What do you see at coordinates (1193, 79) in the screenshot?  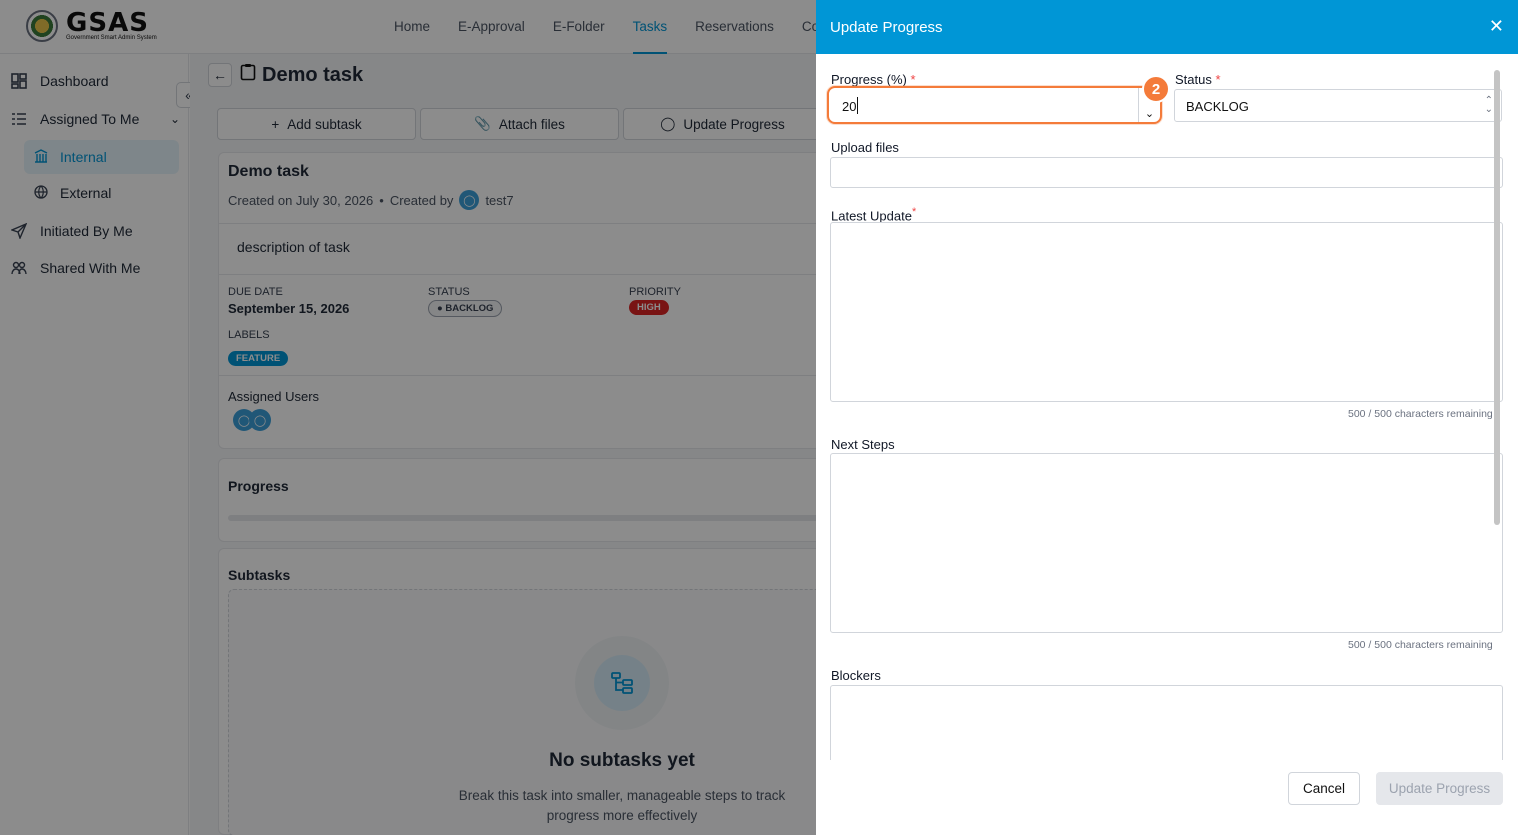 I see `status-label-text: Status` at bounding box center [1193, 79].